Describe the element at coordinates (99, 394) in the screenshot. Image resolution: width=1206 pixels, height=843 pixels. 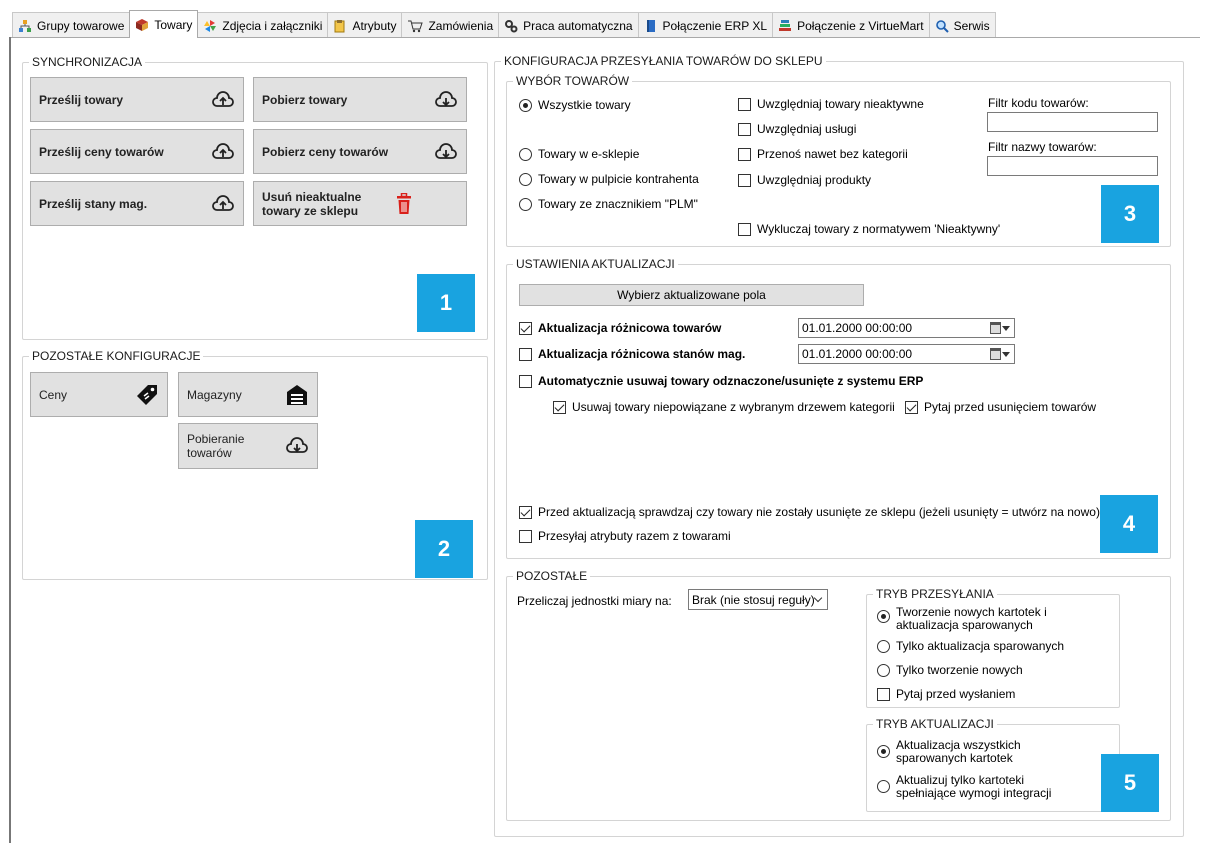
I see `prices-button: Ceny` at that location.